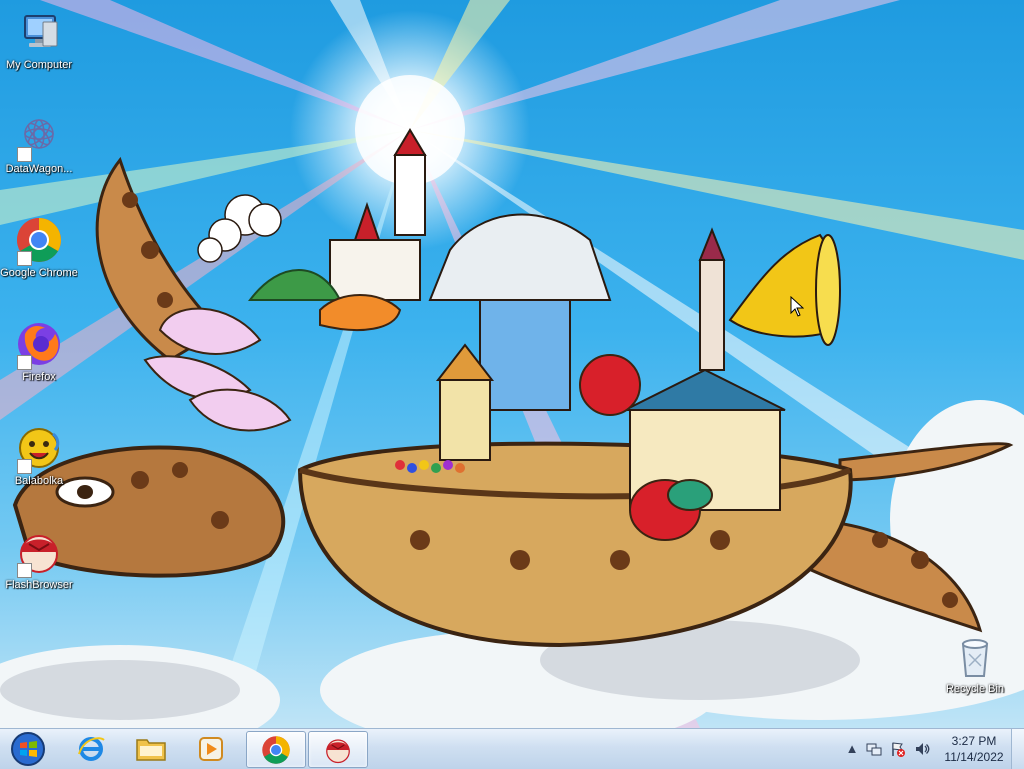 This screenshot has height=769, width=1024. What do you see at coordinates (852, 749) in the screenshot?
I see `show-hidden-icons-button: ▲` at bounding box center [852, 749].